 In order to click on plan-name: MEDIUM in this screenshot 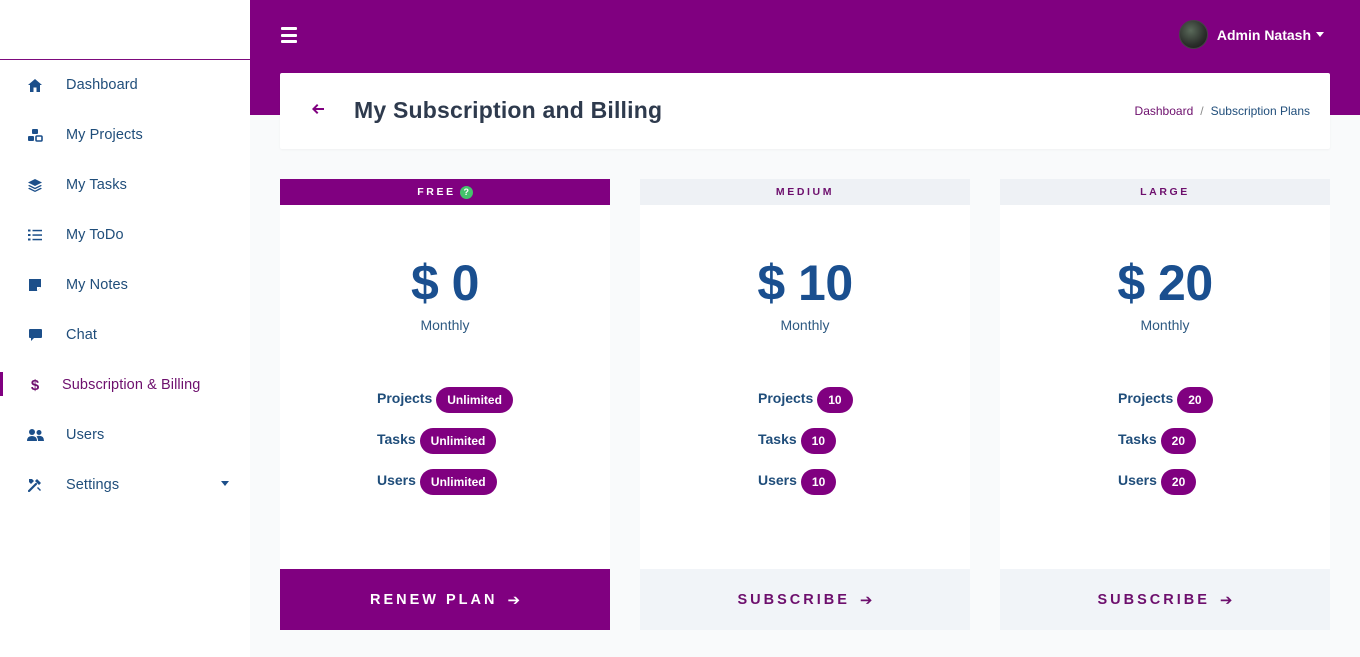, I will do `click(805, 192)`.